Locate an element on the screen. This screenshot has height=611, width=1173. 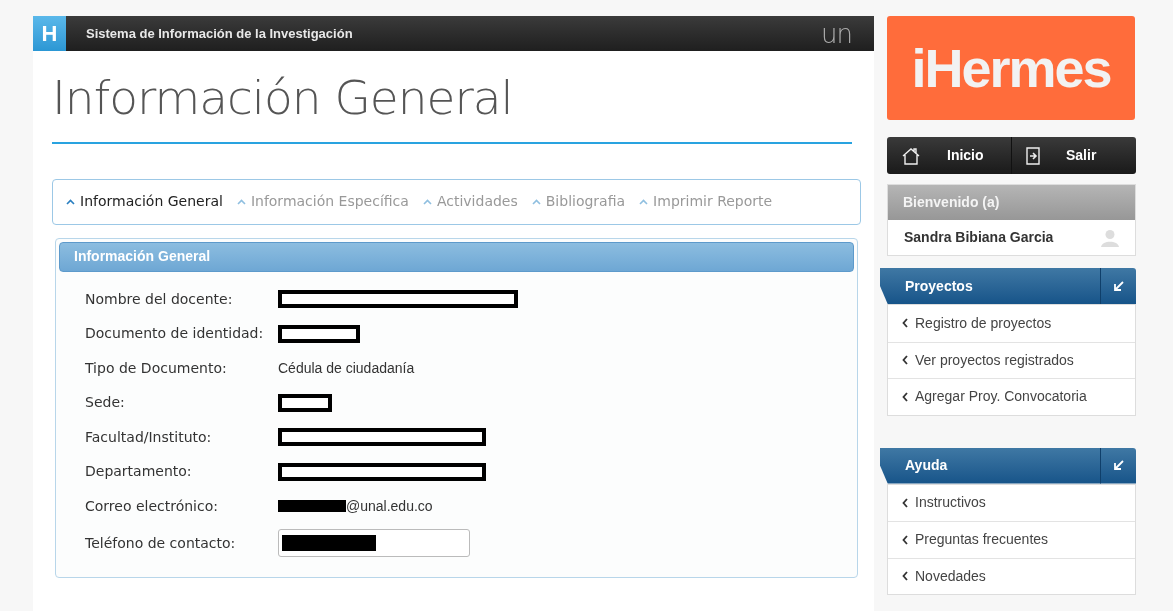
field-label: Teléfono de contacto: is located at coordinates (161, 543).